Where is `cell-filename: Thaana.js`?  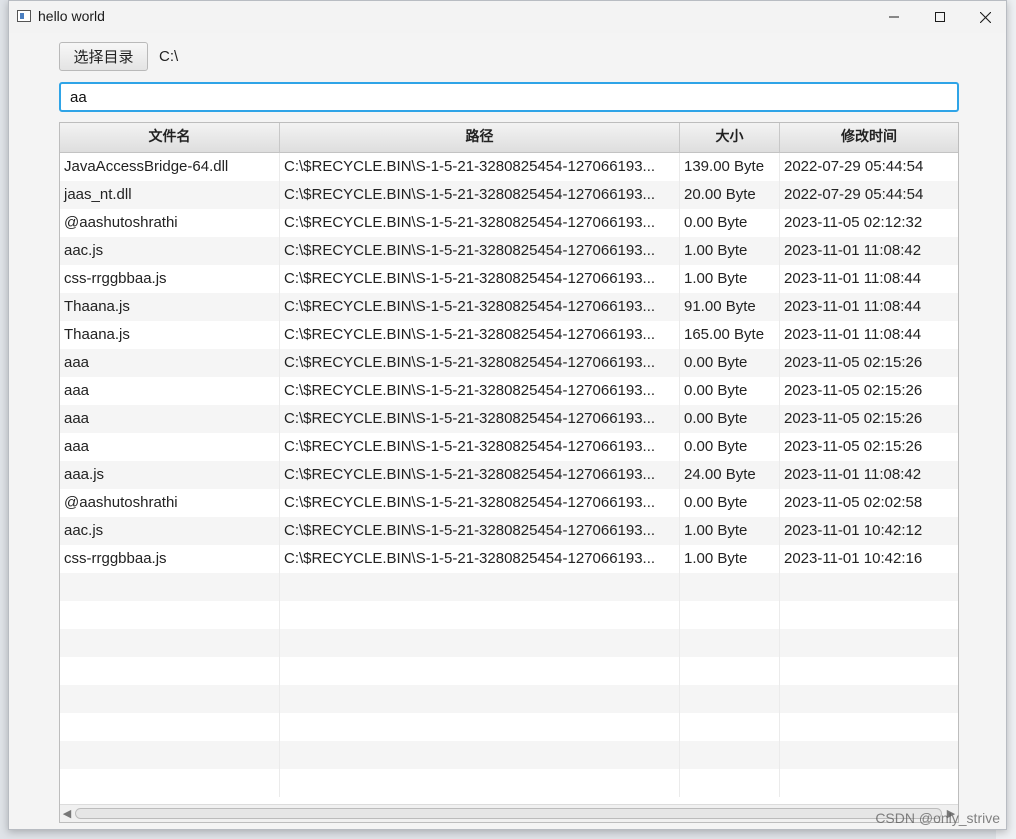
cell-filename: Thaana.js is located at coordinates (170, 335).